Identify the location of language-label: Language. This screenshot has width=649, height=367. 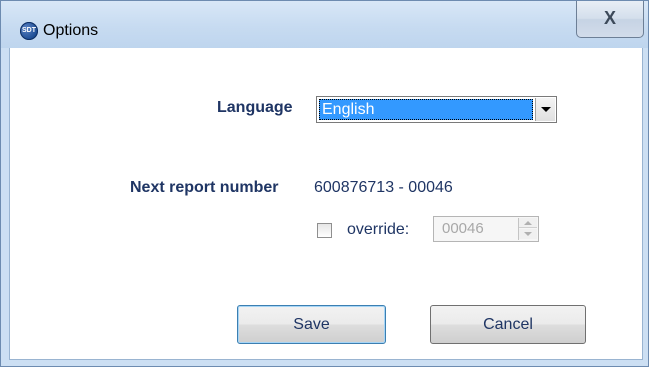
(255, 107).